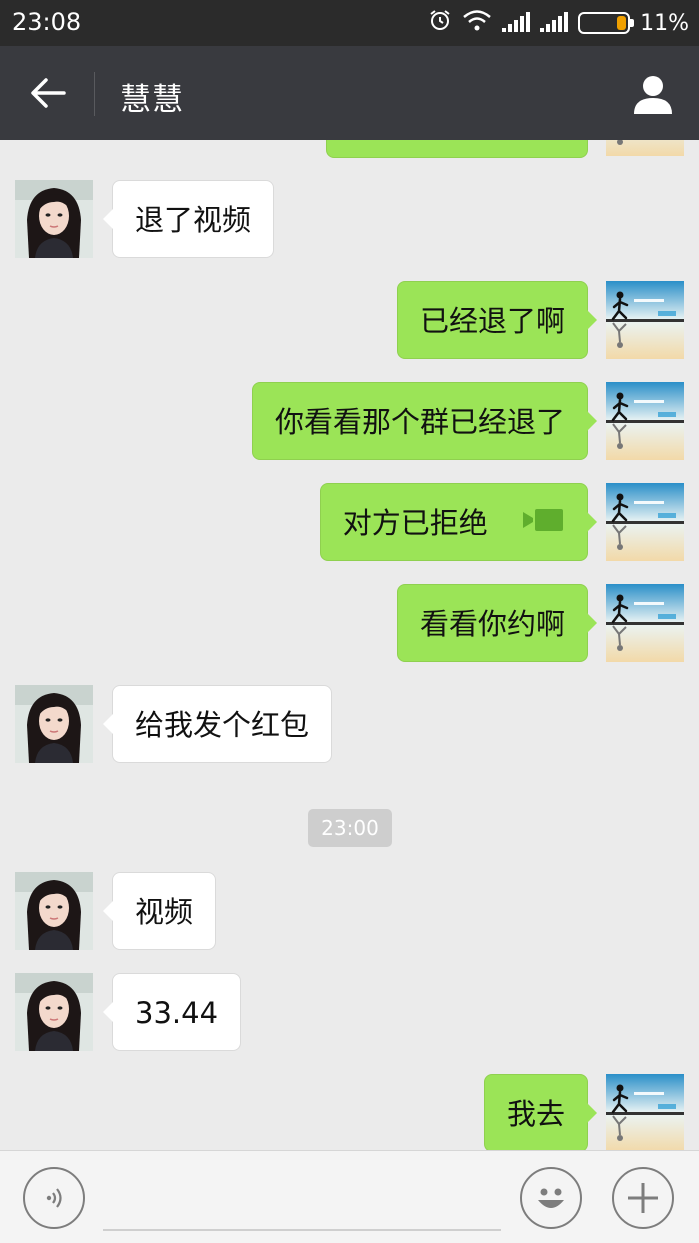 This screenshot has height=1243, width=699. I want to click on back-arrow-icon, so click(48, 93).